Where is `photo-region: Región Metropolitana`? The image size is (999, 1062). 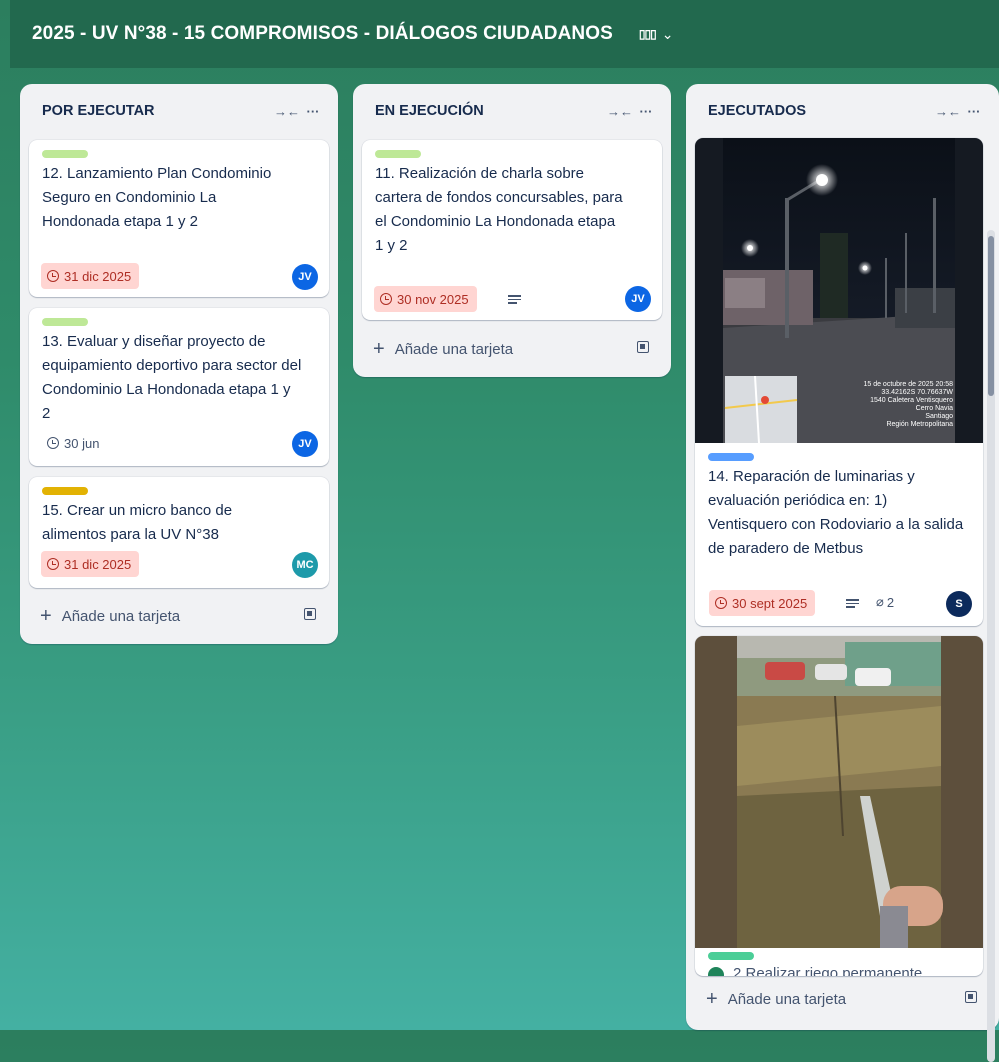
photo-region: Región Metropolitana is located at coordinates (919, 424).